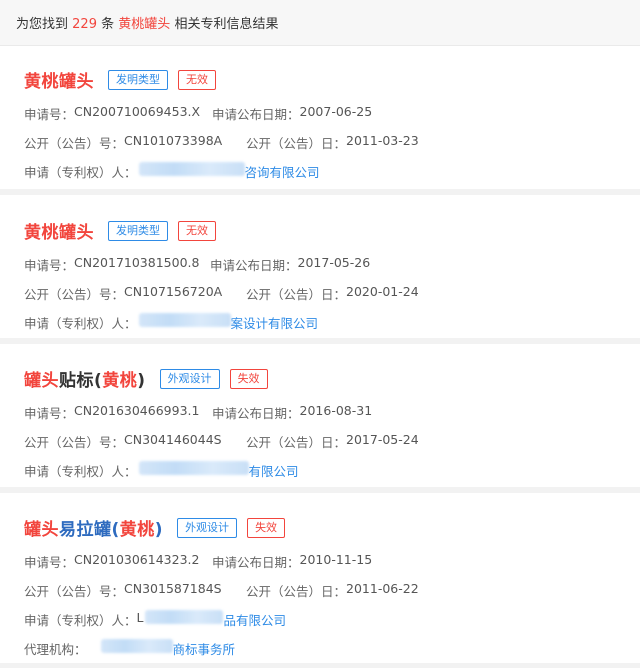  Describe the element at coordinates (336, 559) in the screenshot. I see `app-pub-date-value: 2010-11-15` at that location.